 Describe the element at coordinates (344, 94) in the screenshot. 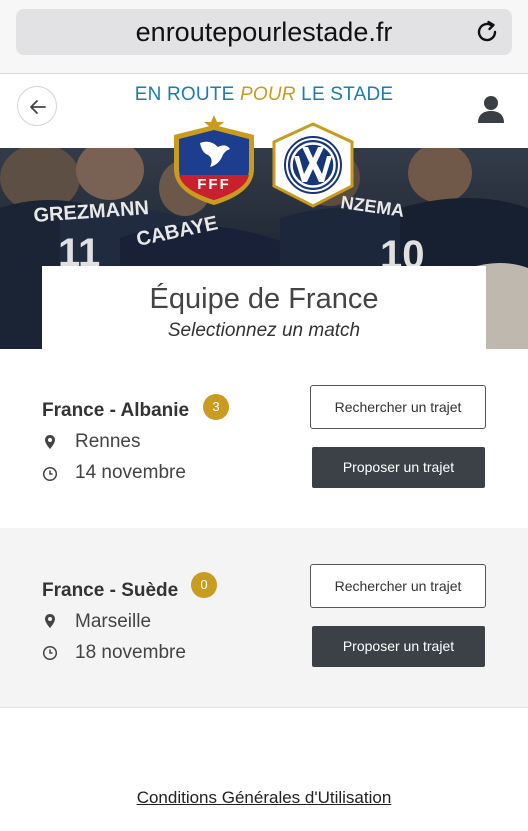

I see `brand-text-2: LE STADE` at that location.